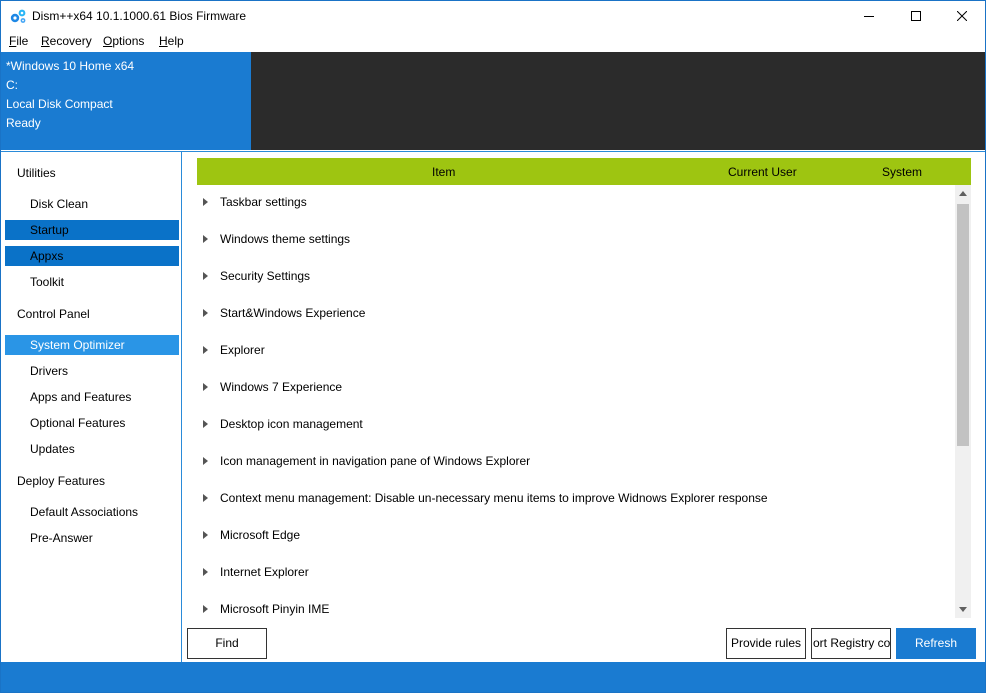 The width and height of the screenshot is (986, 693). What do you see at coordinates (576, 605) in the screenshot?
I see `optimizer-row: Microsoft Pinyin IME` at bounding box center [576, 605].